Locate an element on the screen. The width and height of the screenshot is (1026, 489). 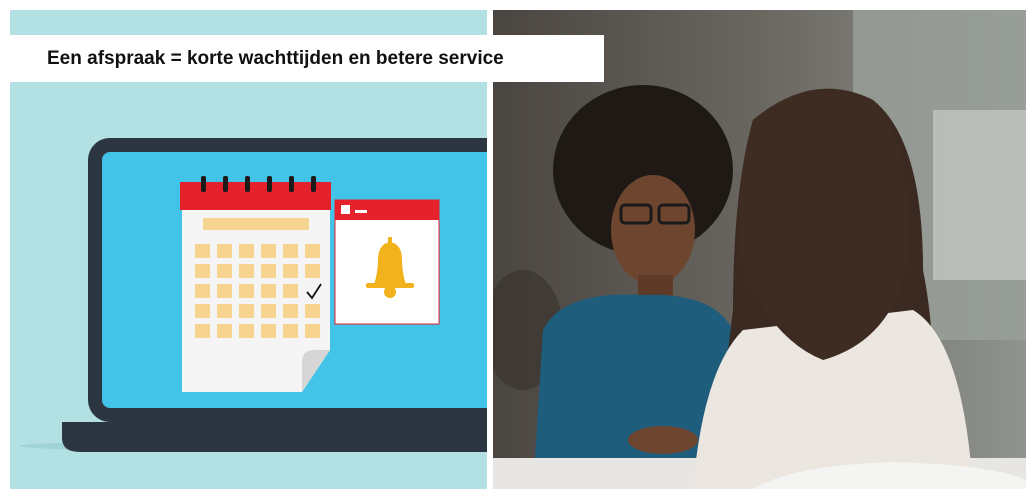
person-left-face is located at coordinates (653, 230).